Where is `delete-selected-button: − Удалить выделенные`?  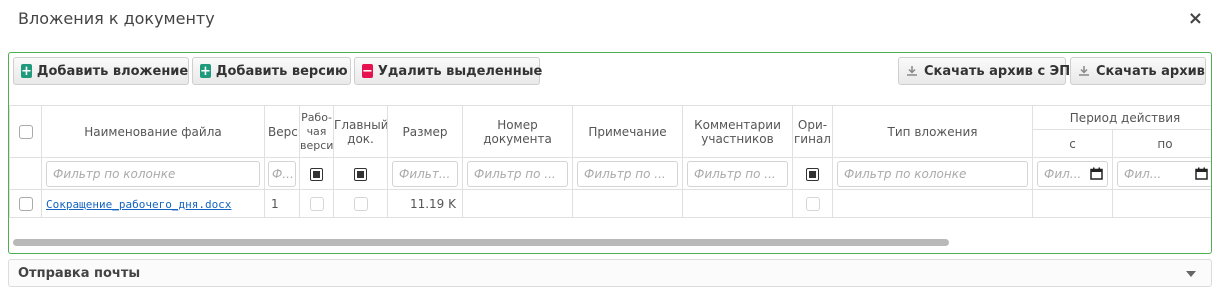 delete-selected-button: − Удалить выделенные is located at coordinates (448, 71).